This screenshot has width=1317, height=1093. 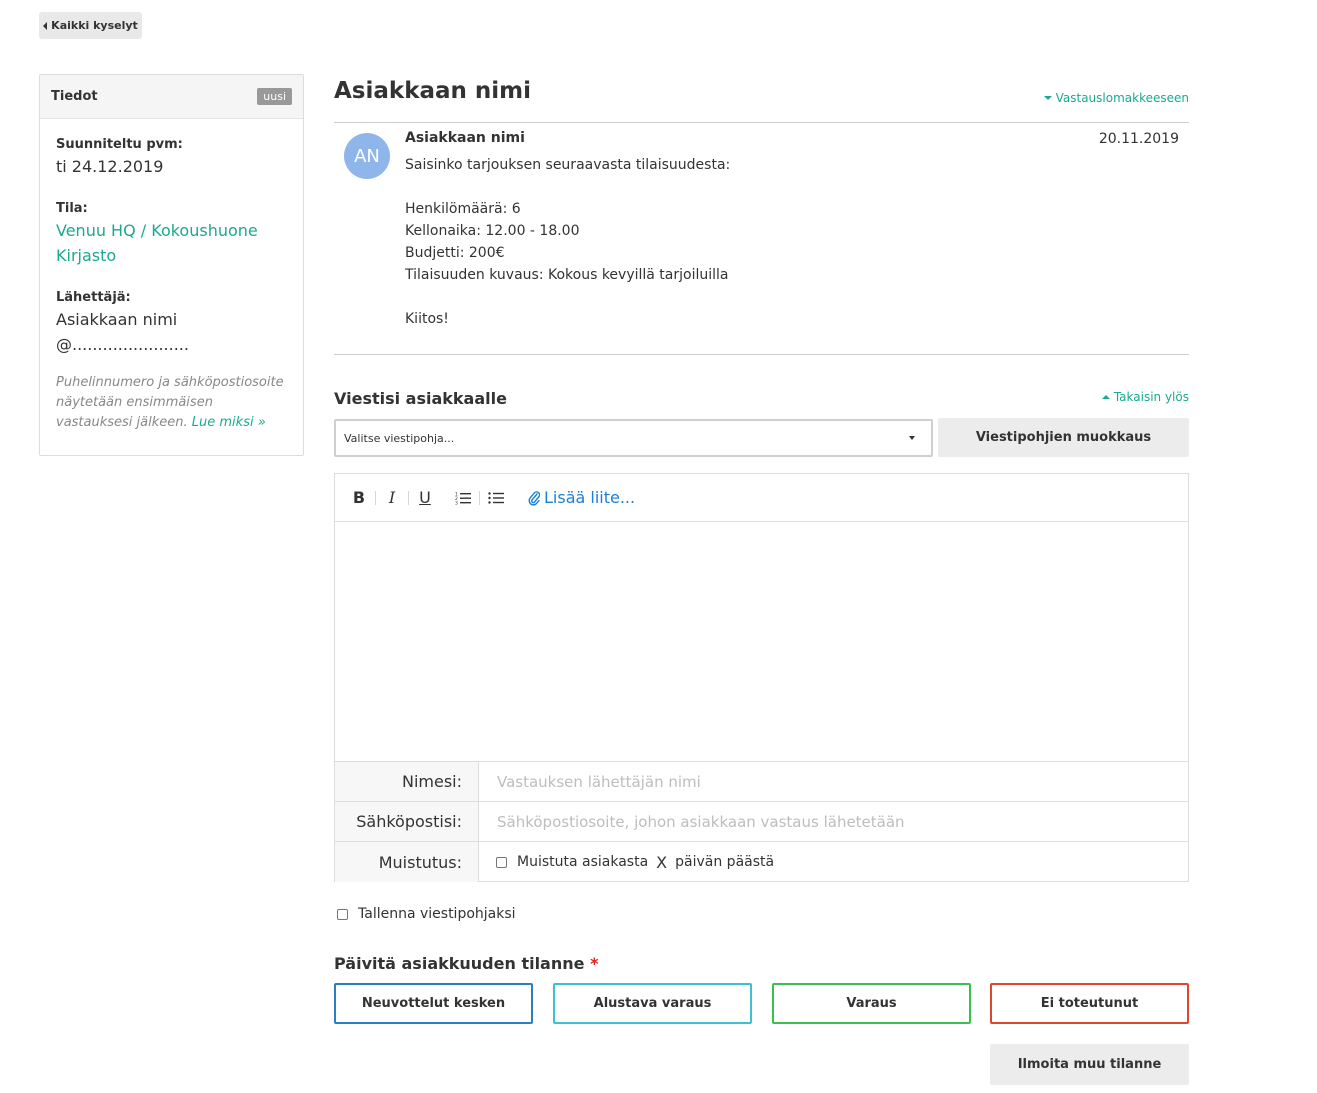 I want to click on space-link-line2: Kirjasto, so click(x=86, y=255).